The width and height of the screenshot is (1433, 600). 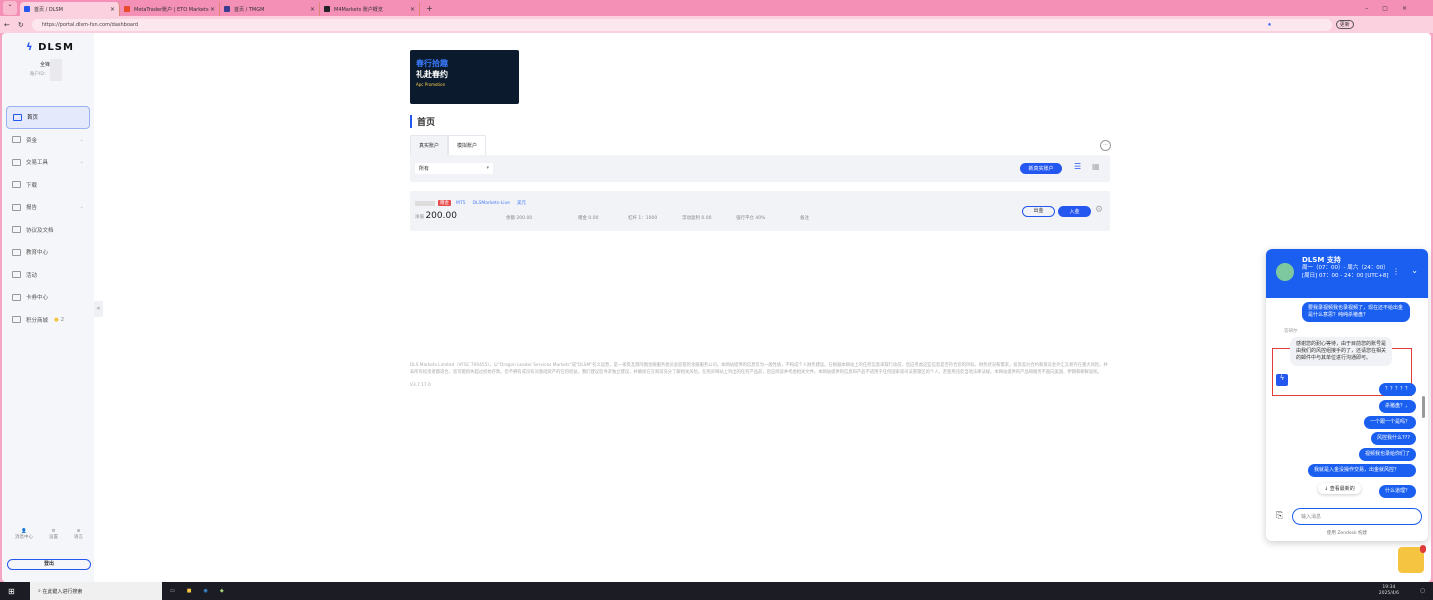 I want to click on withdraw-button: 出金, so click(x=1038, y=211).